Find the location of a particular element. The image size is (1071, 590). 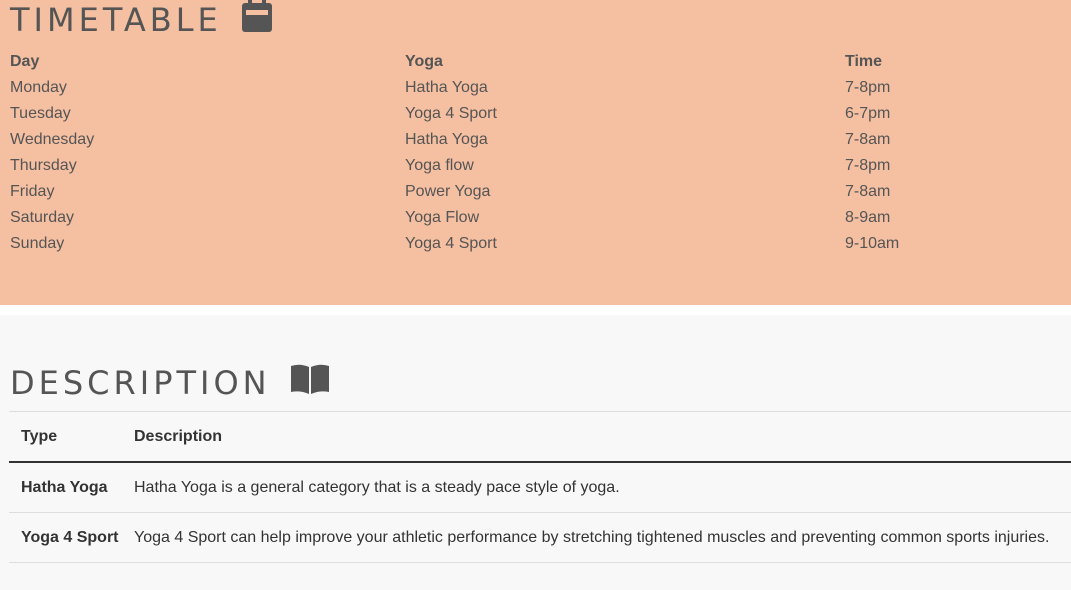

header-type: Type is located at coordinates (39, 436).